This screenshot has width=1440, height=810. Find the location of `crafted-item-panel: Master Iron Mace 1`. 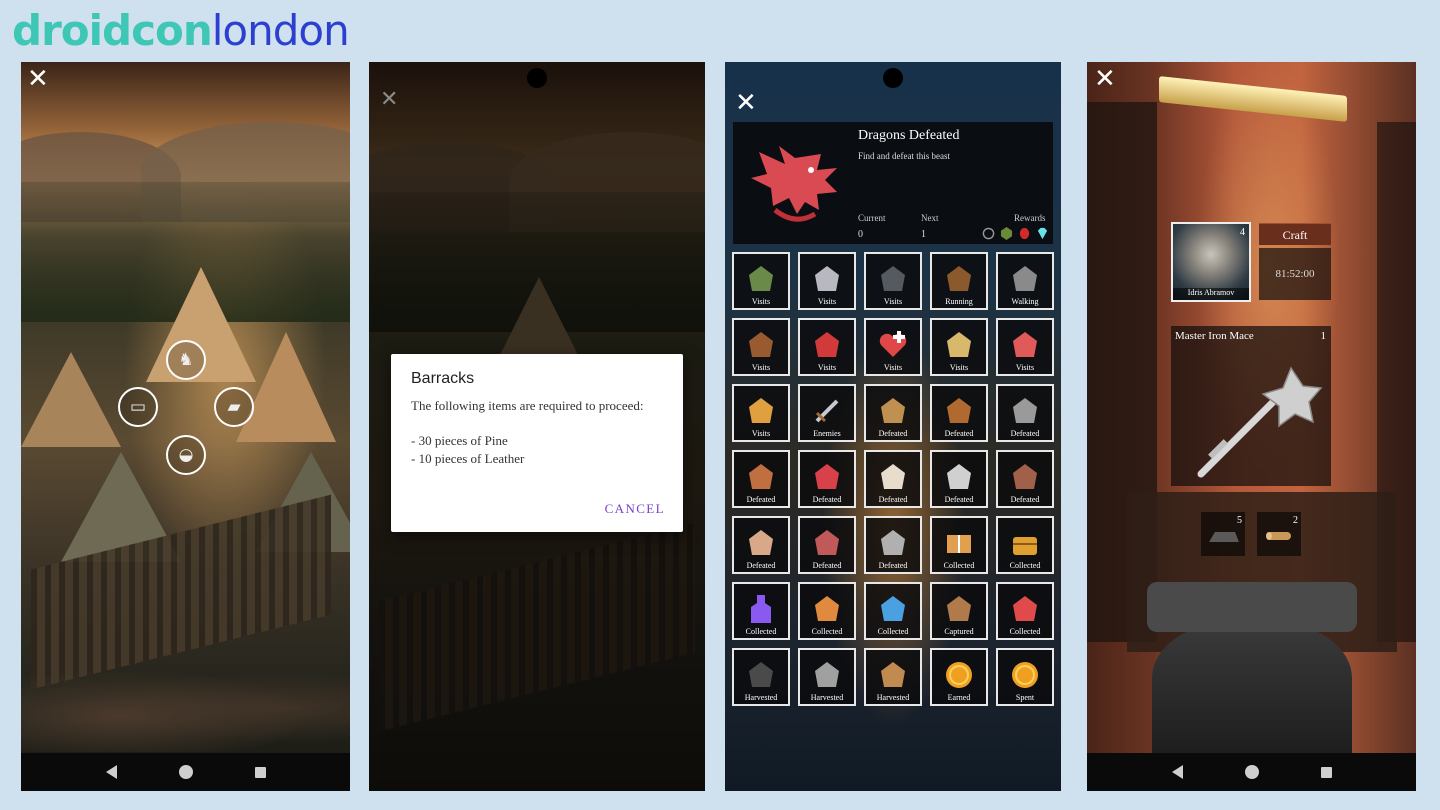

crafted-item-panel: Master Iron Mace 1 is located at coordinates (1251, 406).